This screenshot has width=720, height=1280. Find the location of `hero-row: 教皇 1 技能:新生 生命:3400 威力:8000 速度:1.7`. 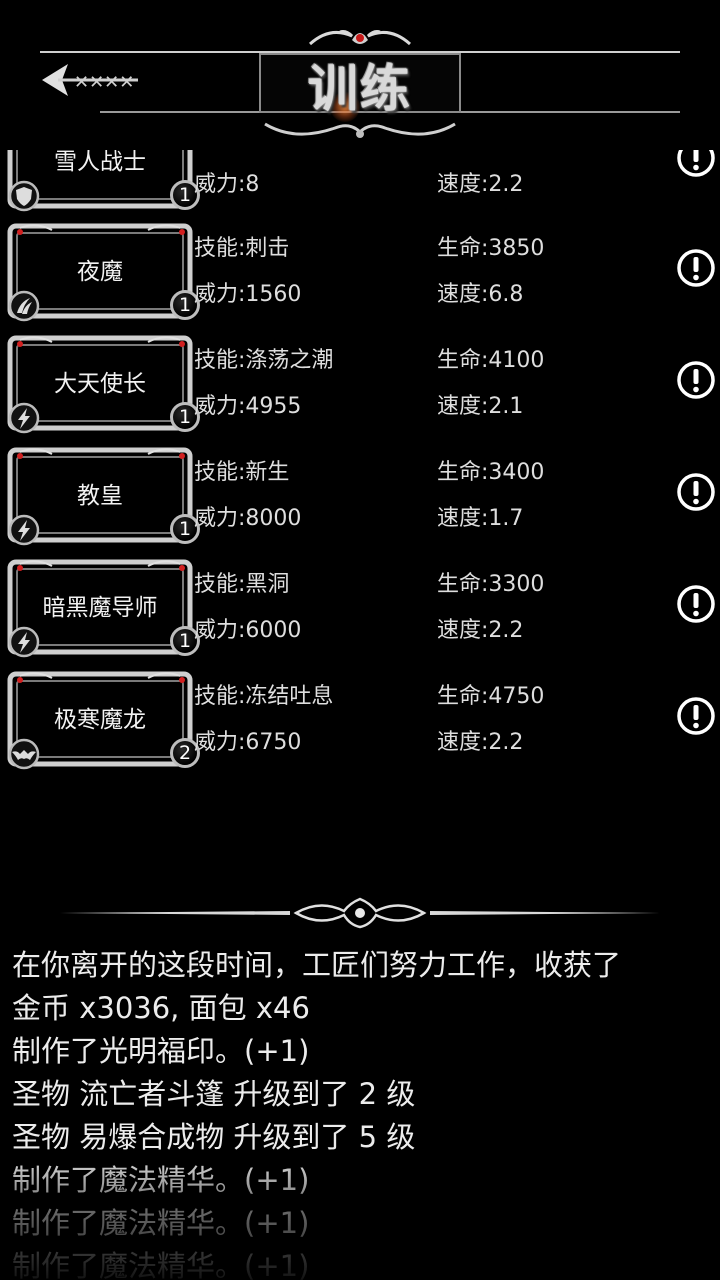

hero-row: 教皇 1 技能:新生 生命:3400 威力:8000 速度:1.7 is located at coordinates (360, 496).